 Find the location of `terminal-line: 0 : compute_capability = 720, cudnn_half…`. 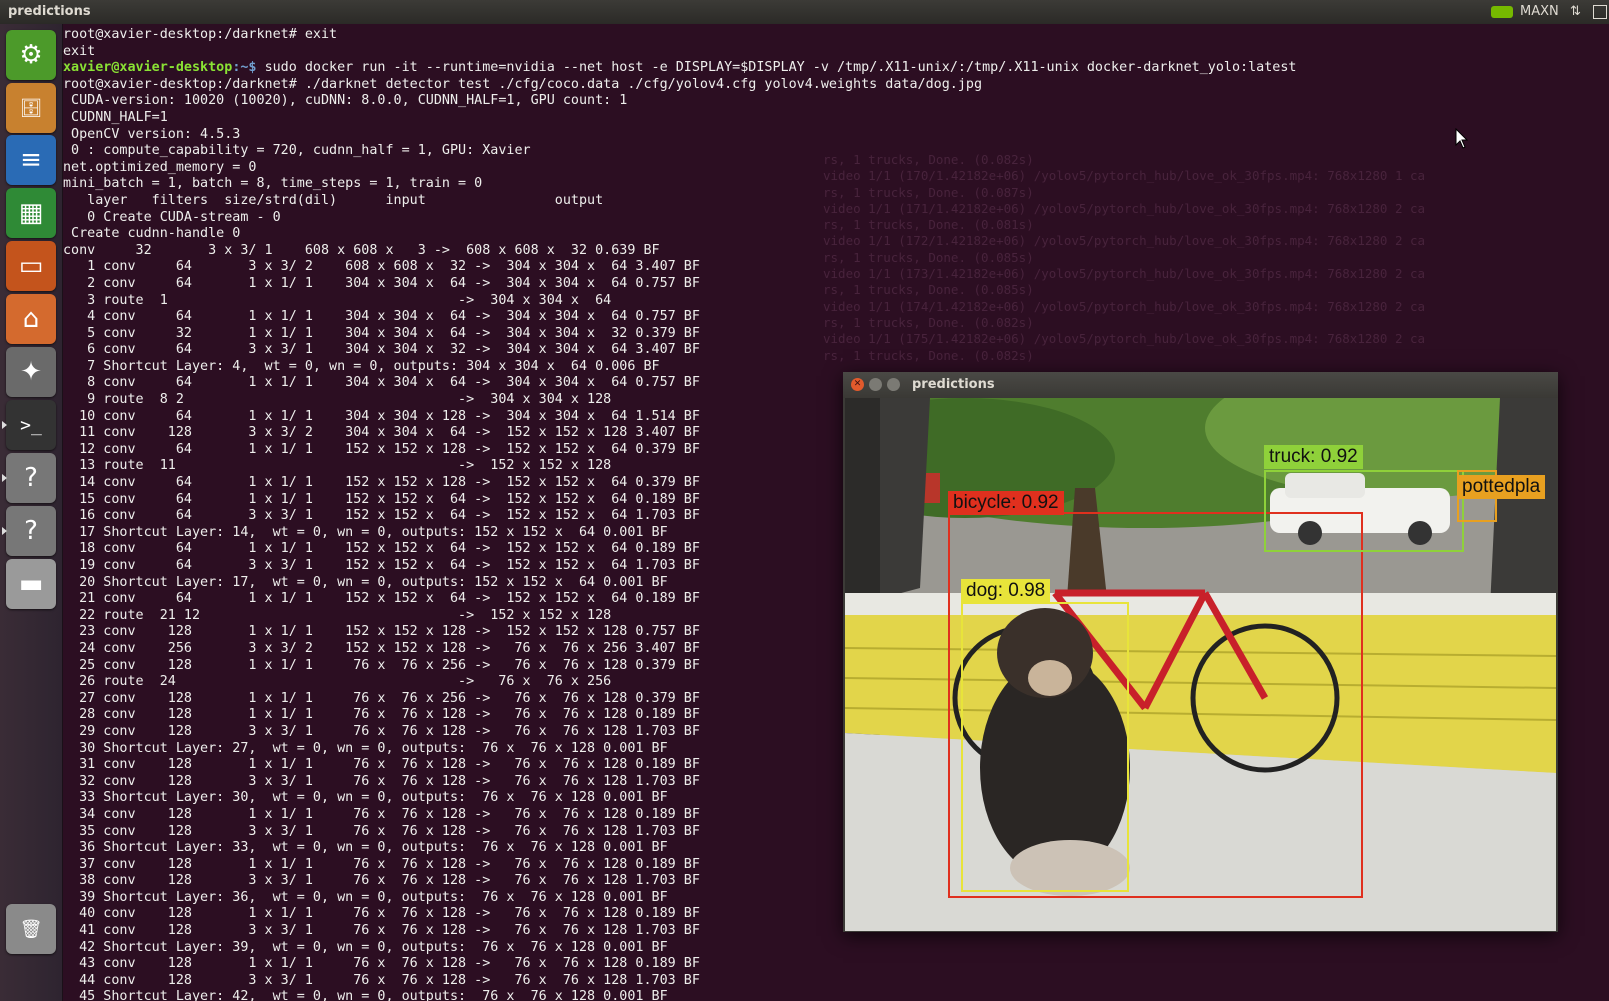

terminal-line: 0 : compute_capability = 720, cudnn_half… is located at coordinates (297, 151).